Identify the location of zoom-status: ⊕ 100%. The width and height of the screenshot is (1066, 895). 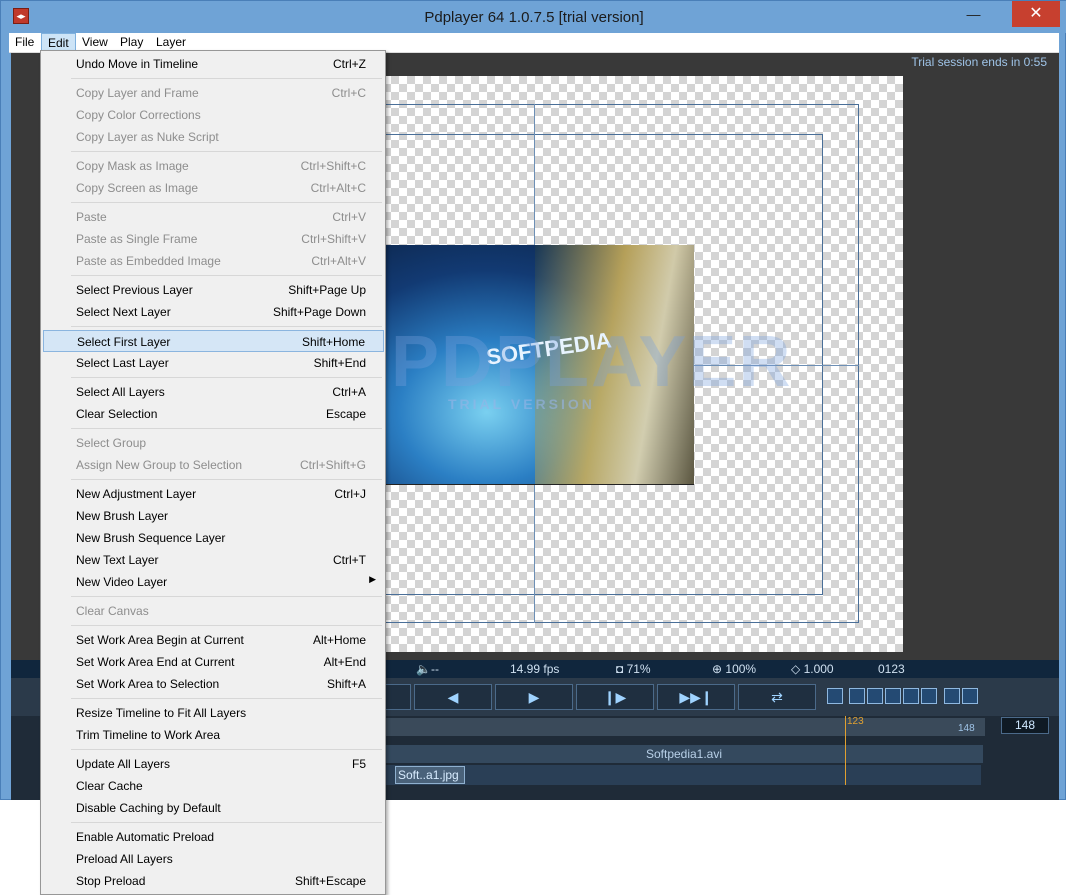
(734, 669).